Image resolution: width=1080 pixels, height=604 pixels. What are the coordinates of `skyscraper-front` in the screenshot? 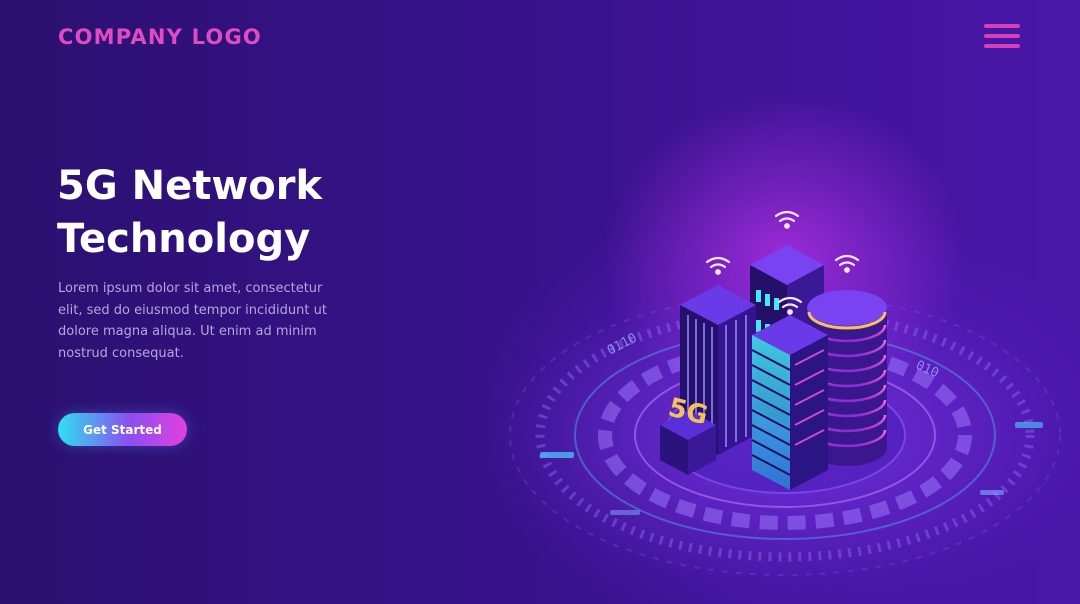 It's located at (789, 402).